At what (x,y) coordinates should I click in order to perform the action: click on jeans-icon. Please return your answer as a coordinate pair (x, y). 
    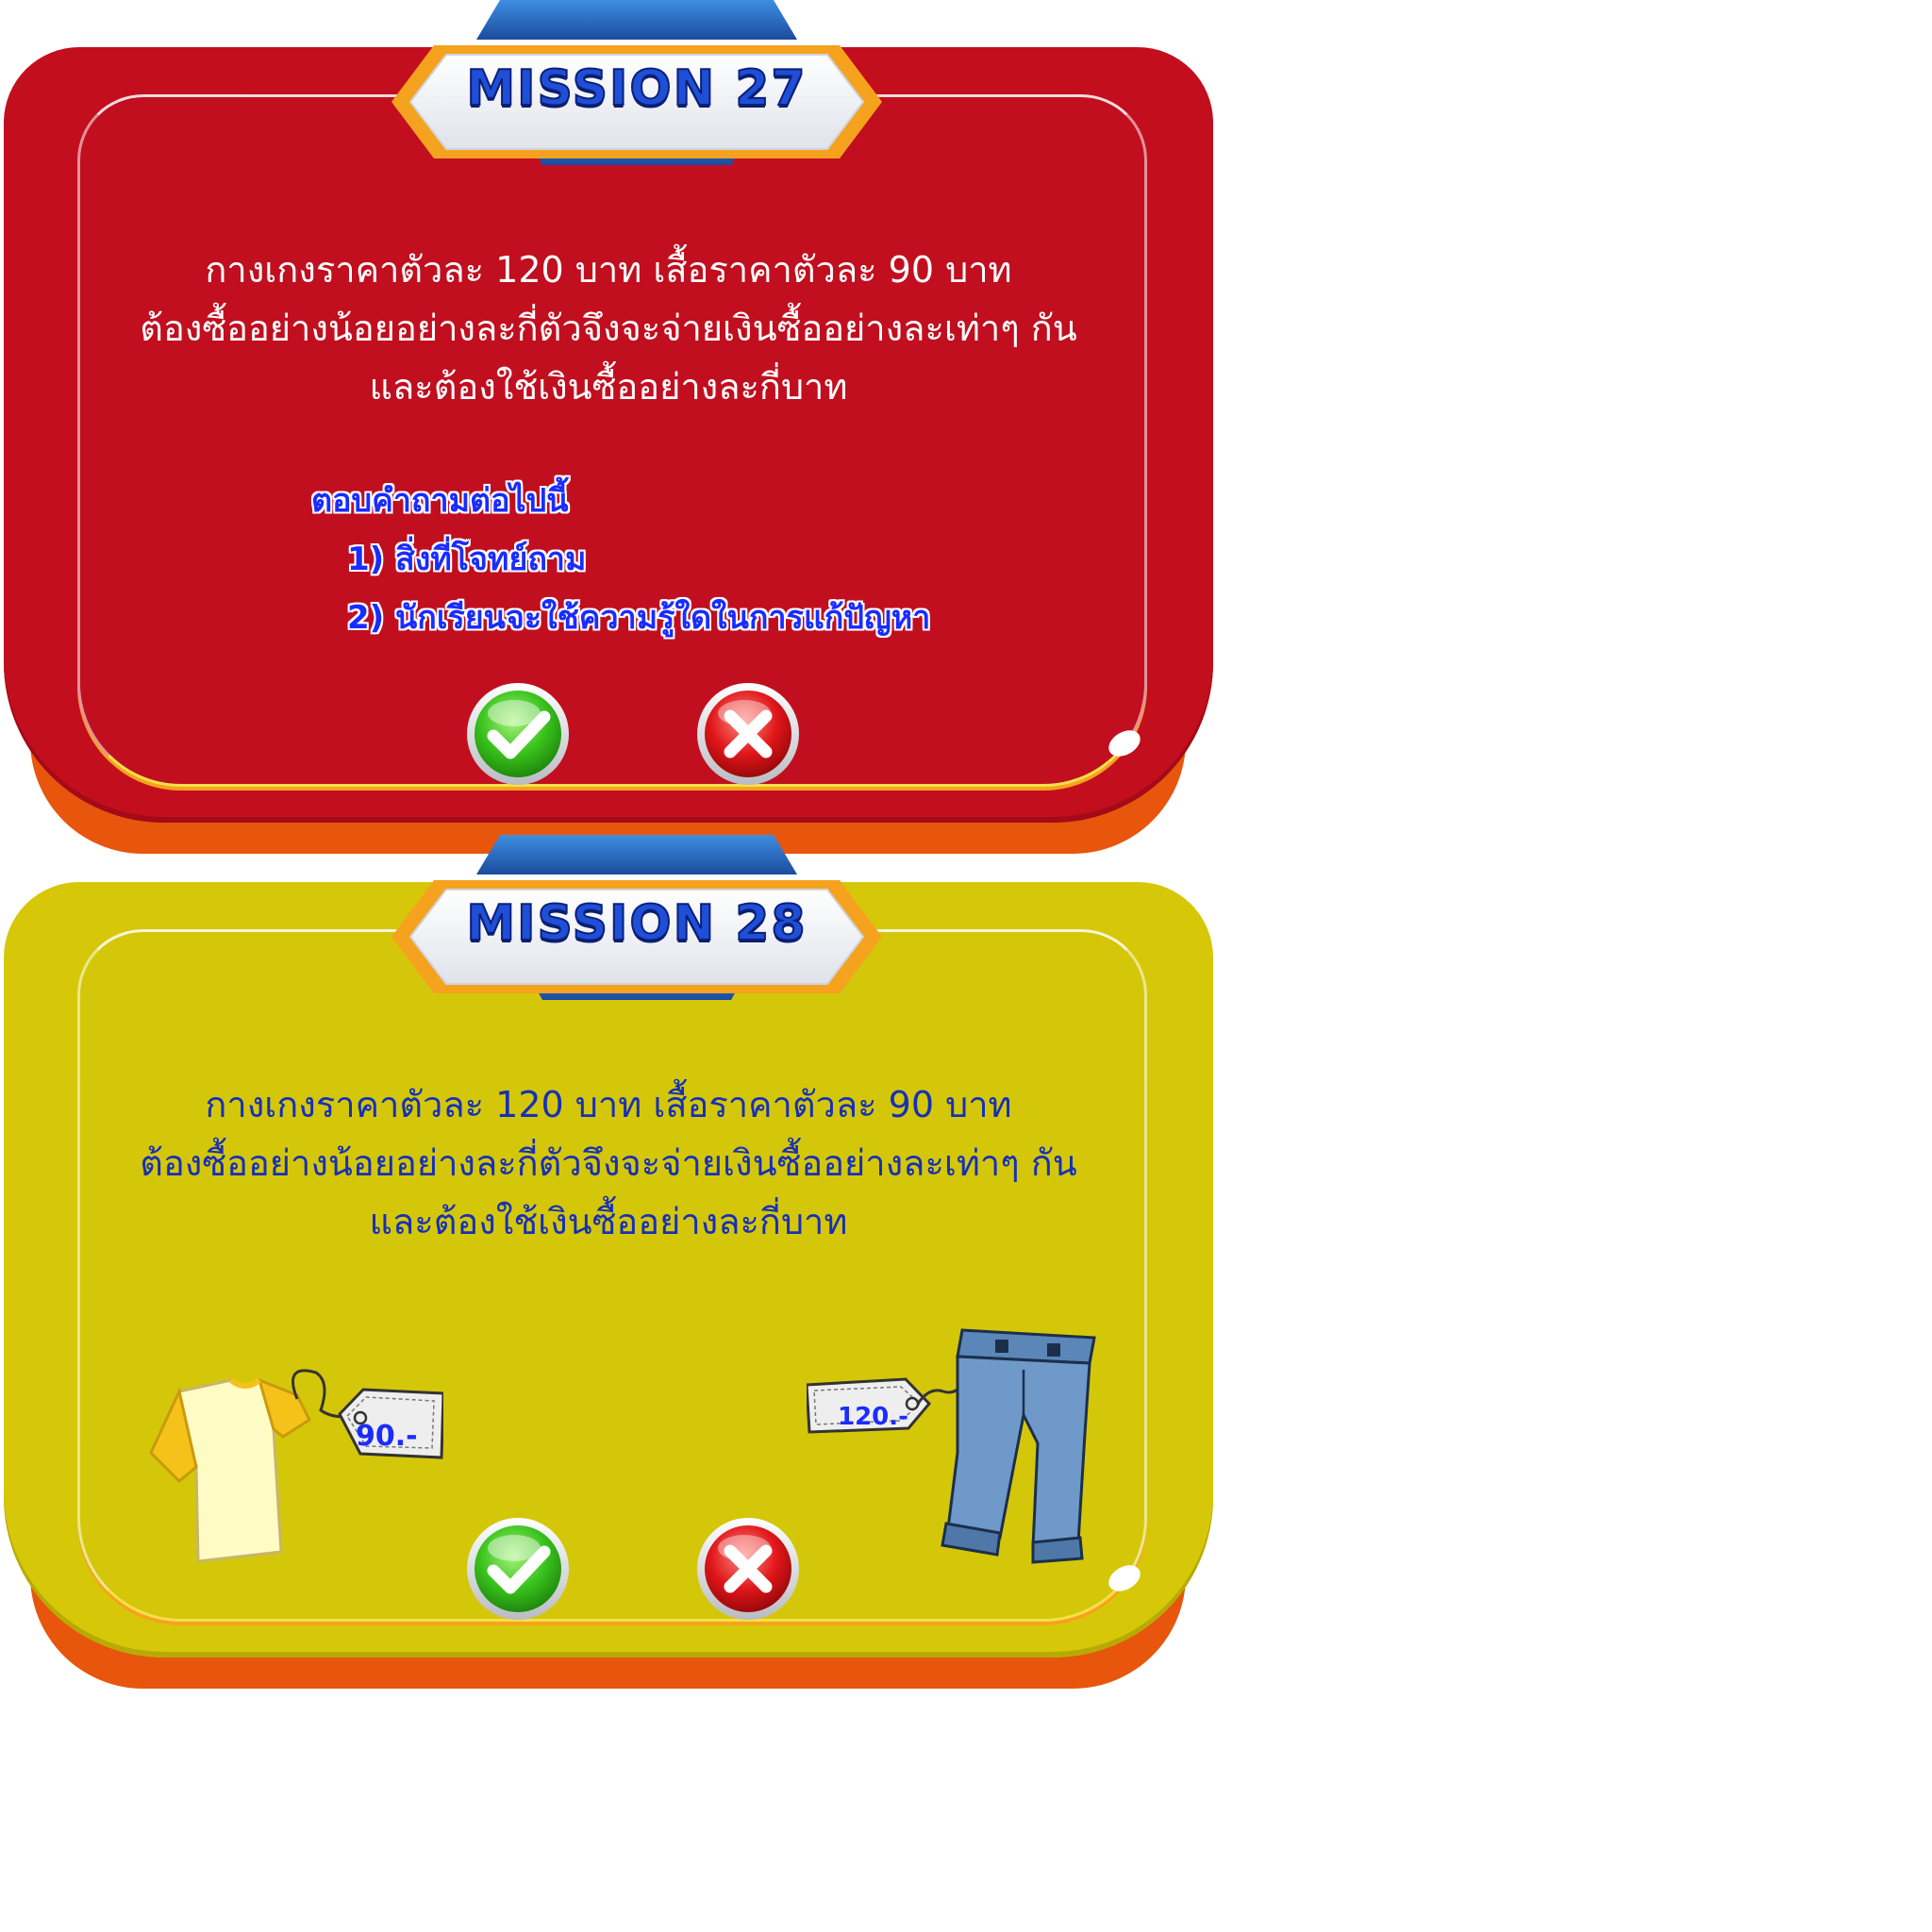
    Looking at the image, I should click on (951, 1446).